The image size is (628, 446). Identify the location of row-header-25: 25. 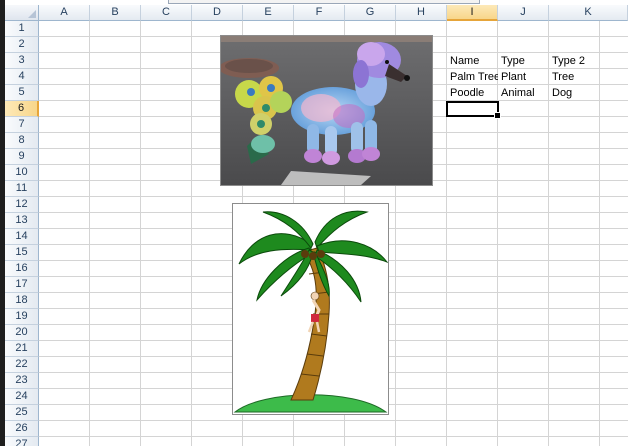
(22, 413).